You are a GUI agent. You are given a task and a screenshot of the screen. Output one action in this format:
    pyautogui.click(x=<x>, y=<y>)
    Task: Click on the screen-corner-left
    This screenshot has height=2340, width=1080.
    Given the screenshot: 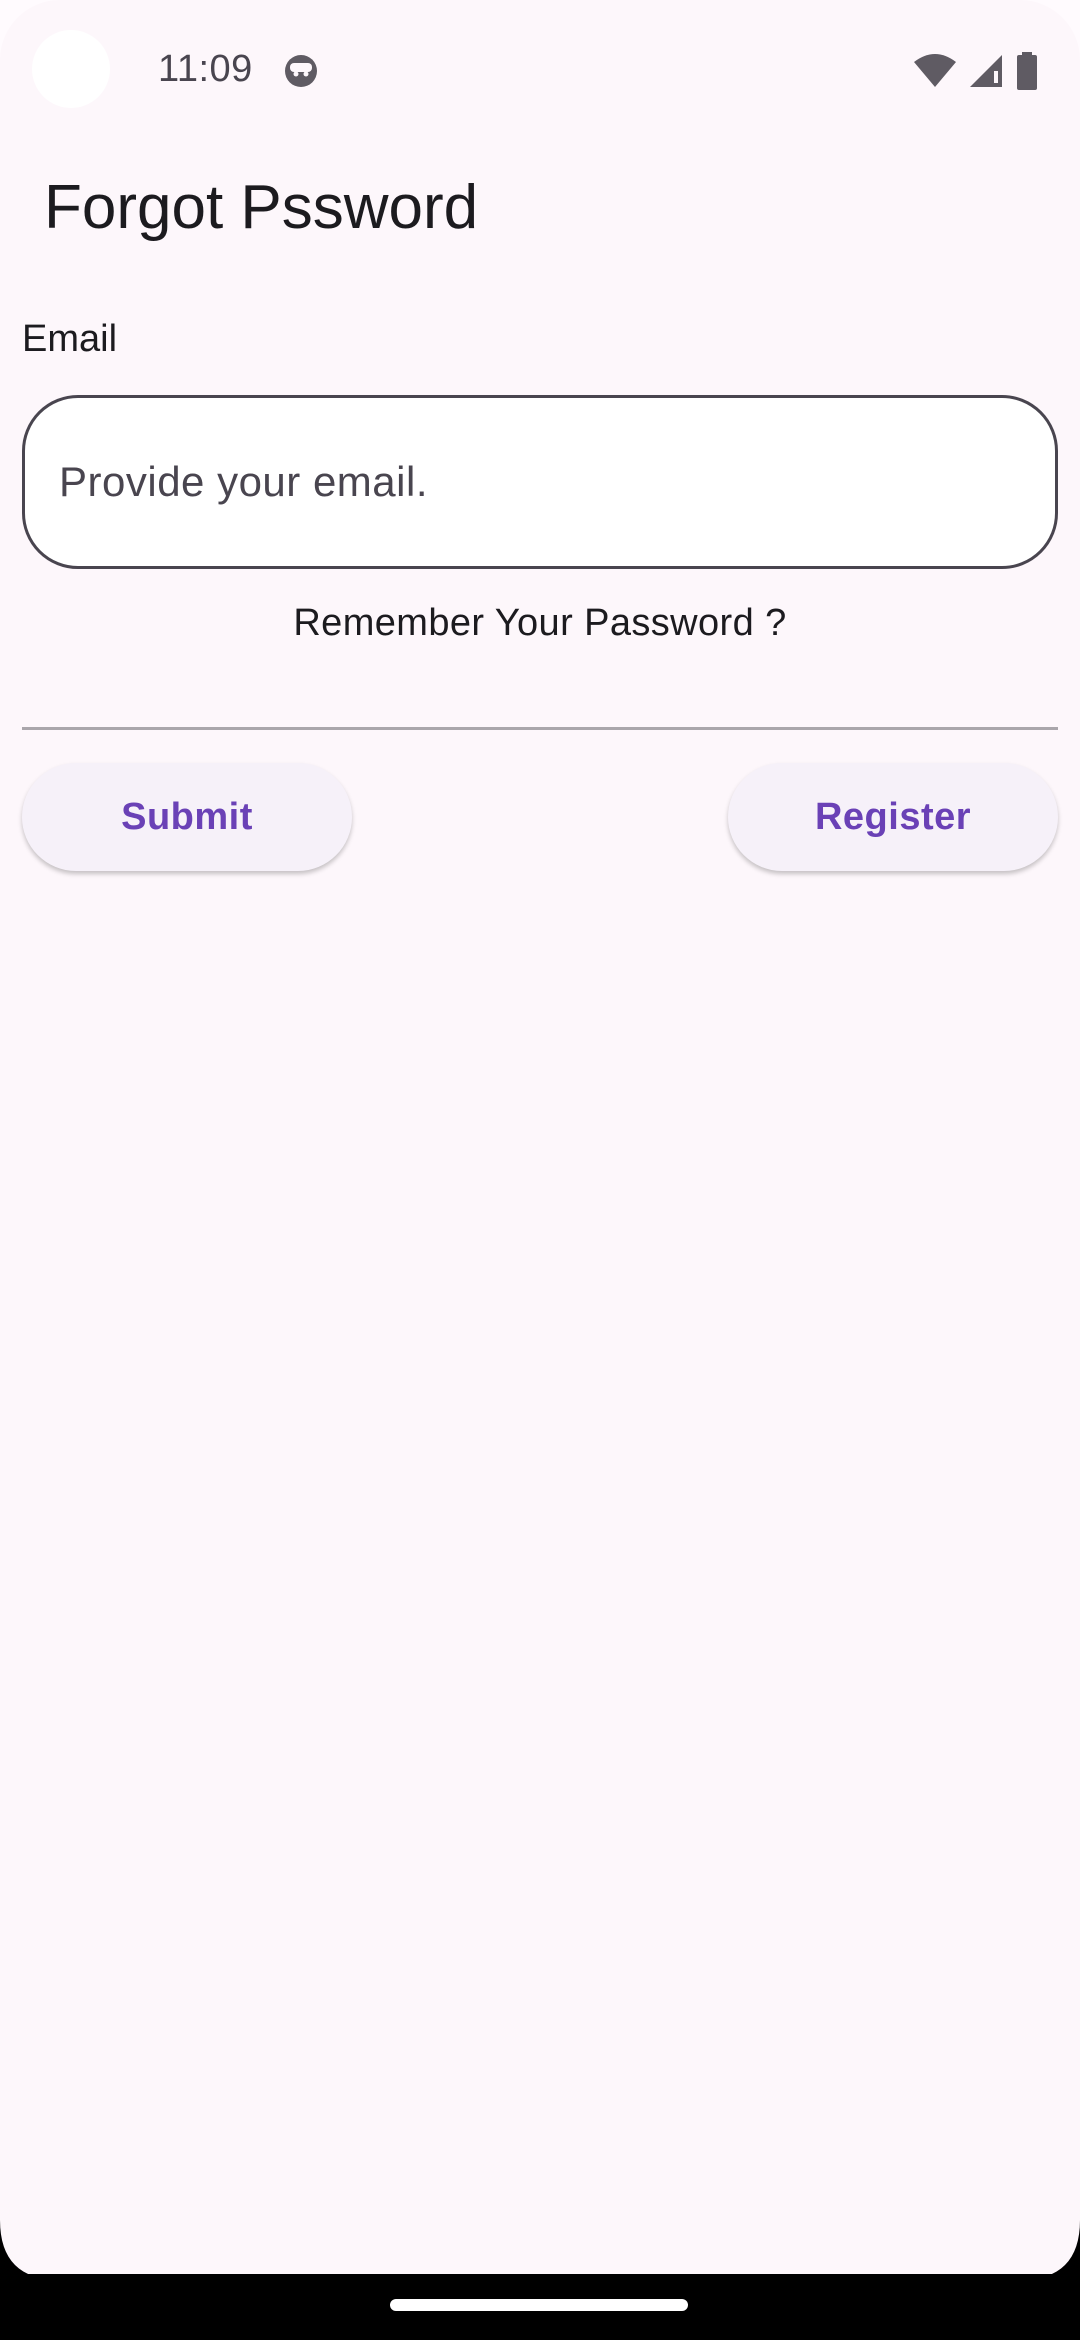 What is the action you would take?
    pyautogui.click(x=30, y=2250)
    